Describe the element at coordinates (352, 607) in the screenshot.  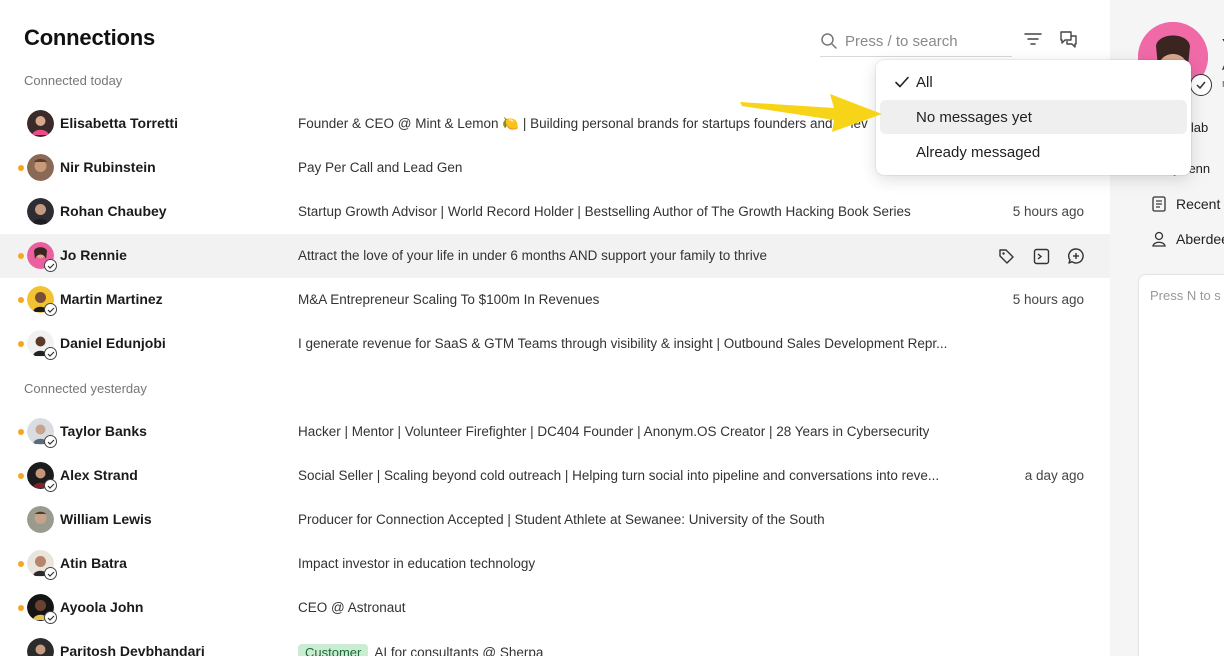
I see `connection-headline: CEO @ Astronaut` at that location.